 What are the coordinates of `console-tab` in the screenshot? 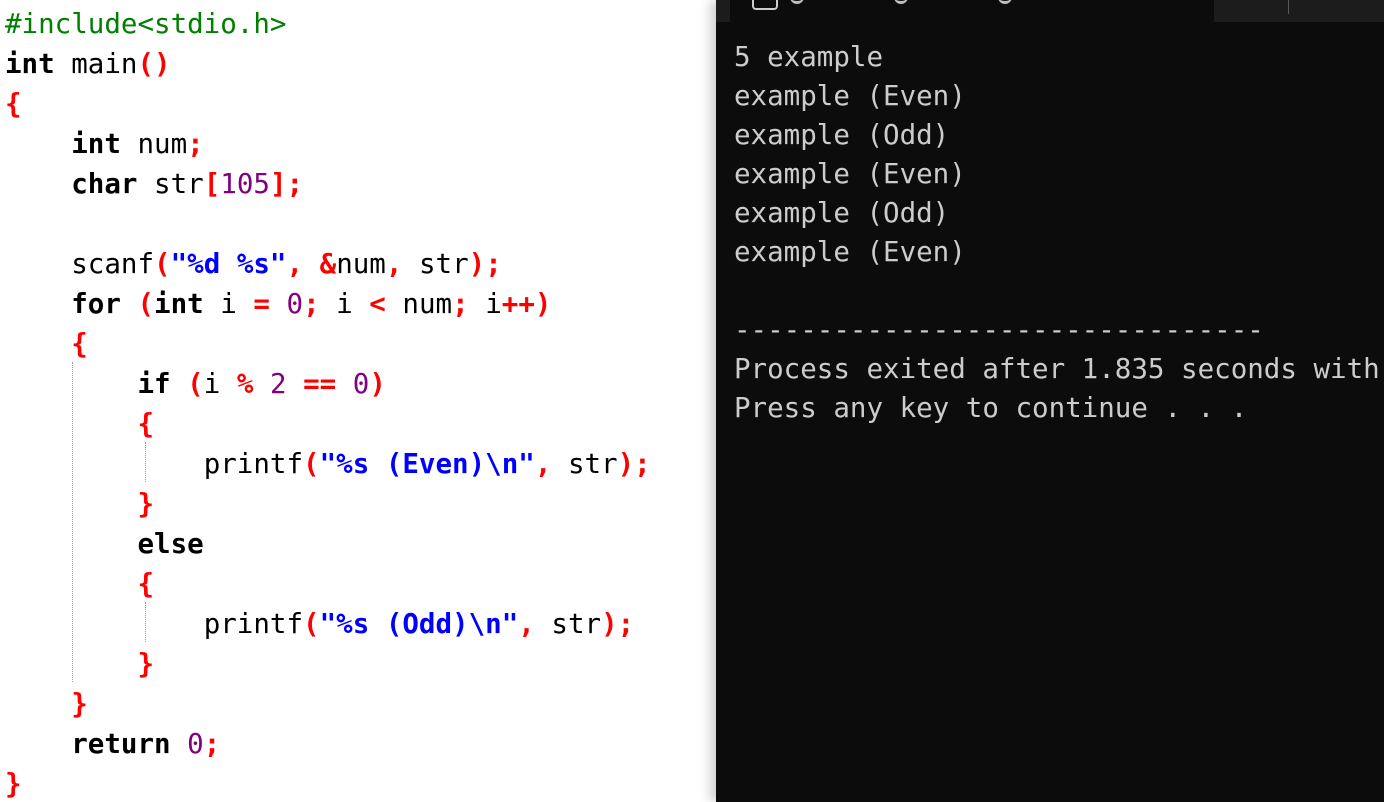 It's located at (972, 11).